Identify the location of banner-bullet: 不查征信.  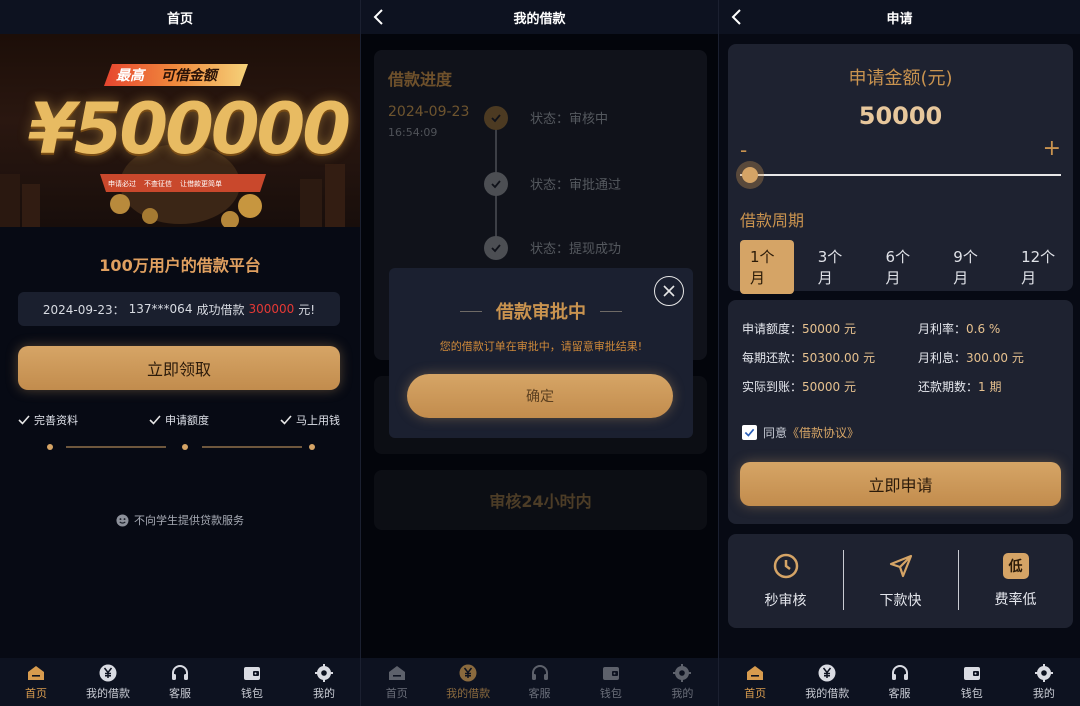
(158, 184).